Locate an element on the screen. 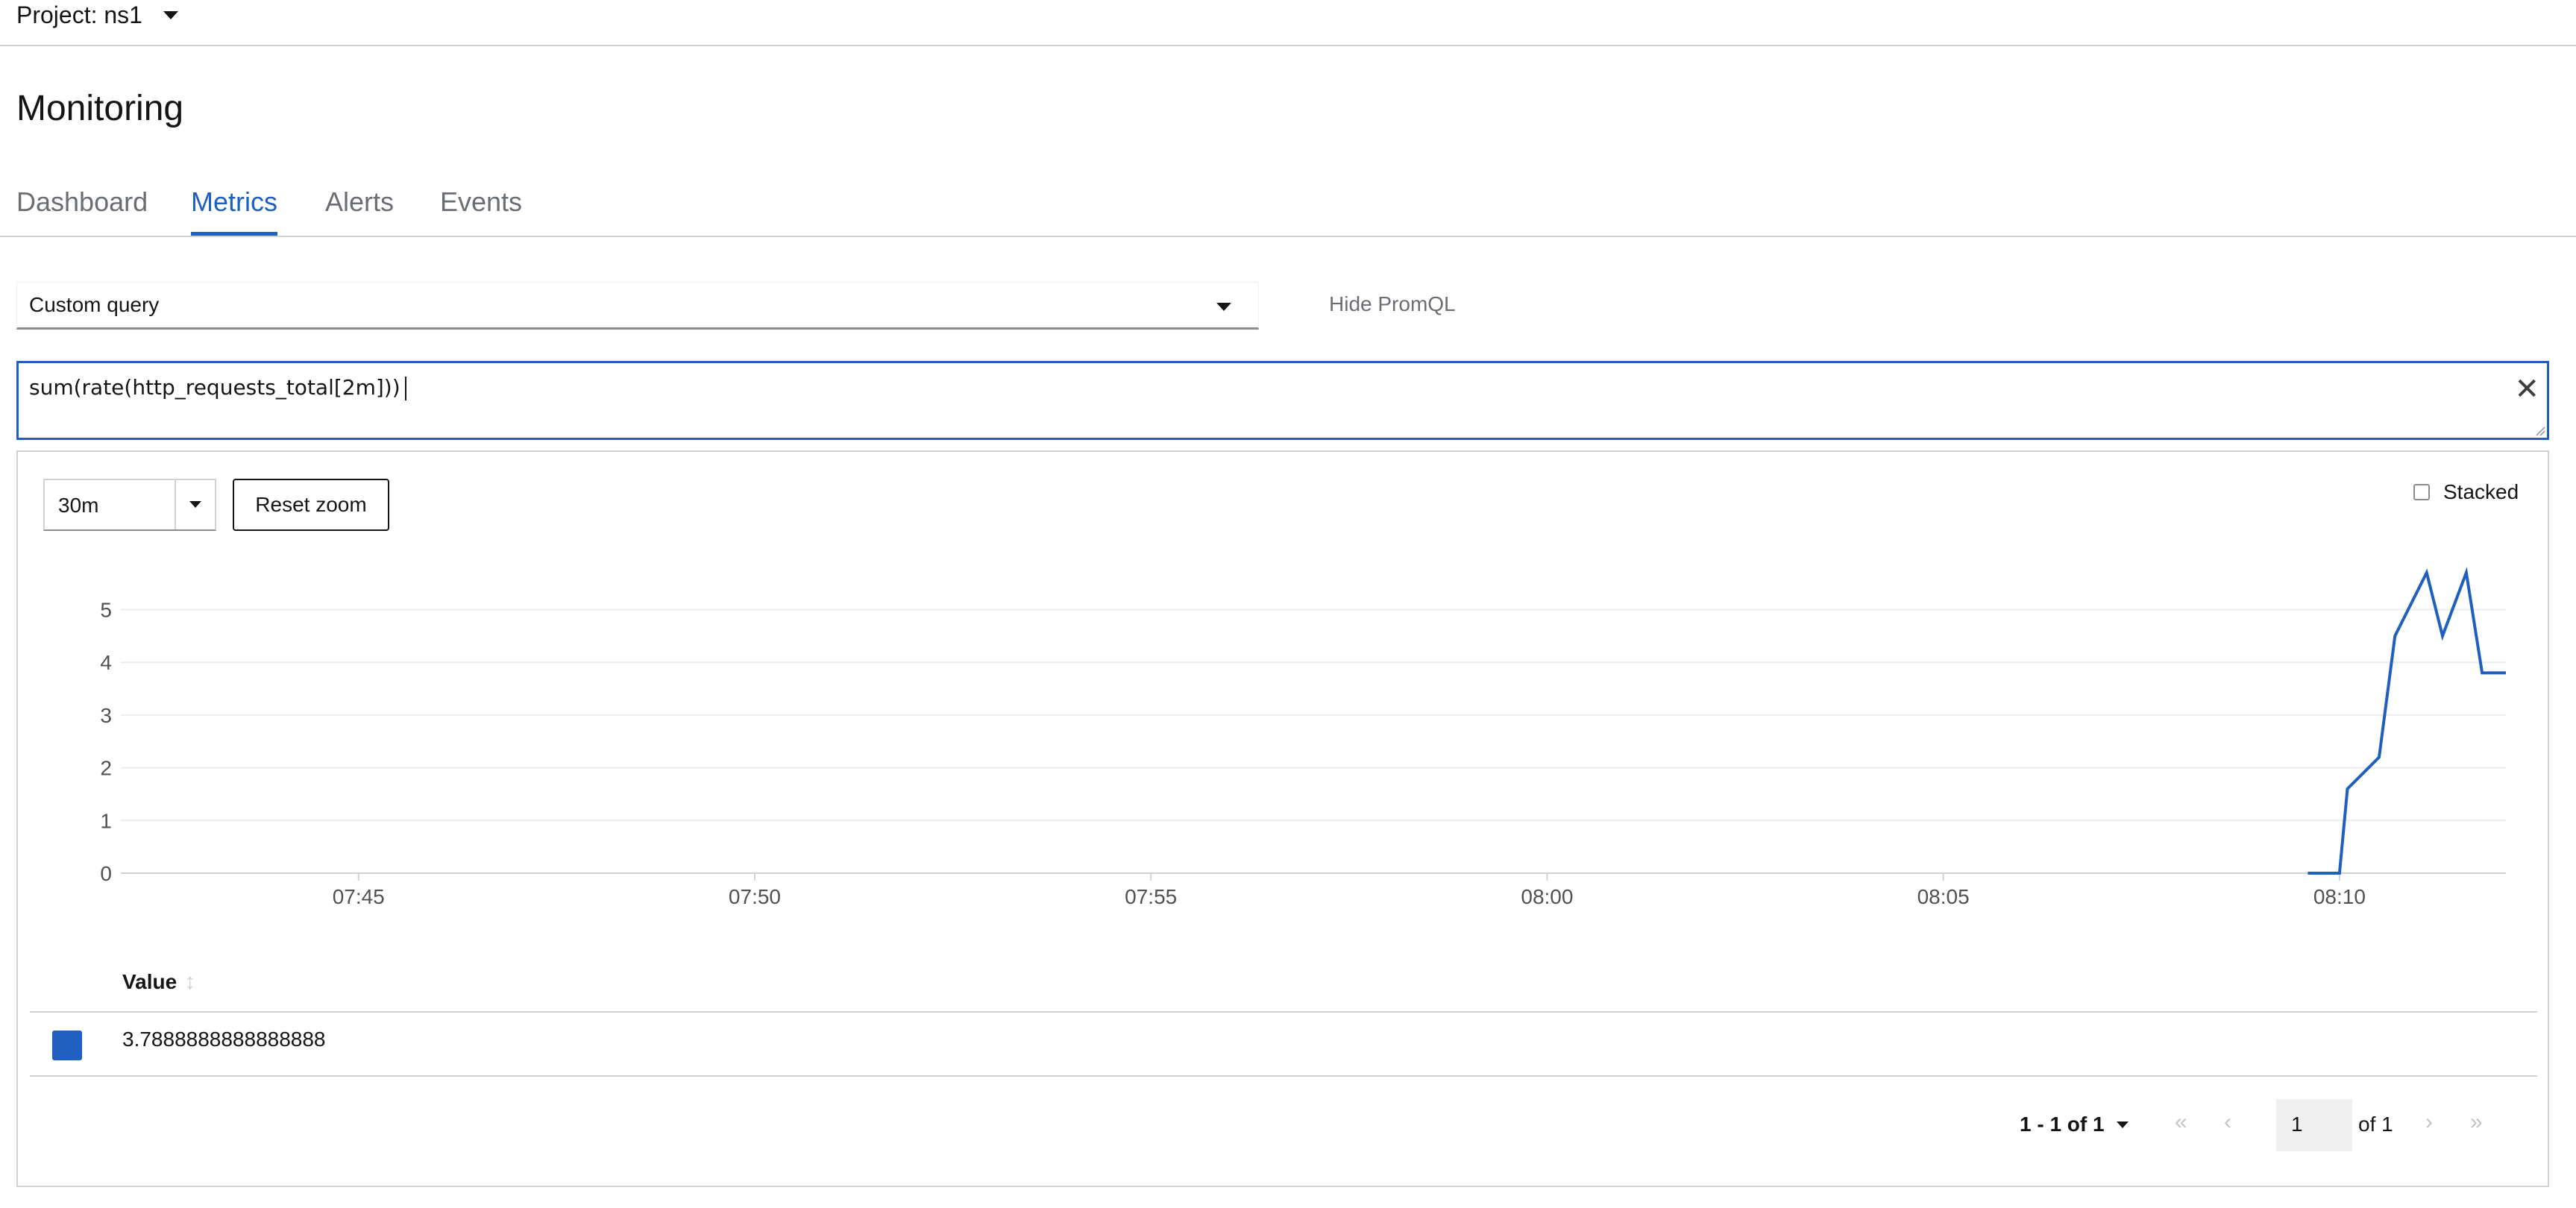 Image resolution: width=2576 pixels, height=1208 pixels. header-divider is located at coordinates (1288, 46).